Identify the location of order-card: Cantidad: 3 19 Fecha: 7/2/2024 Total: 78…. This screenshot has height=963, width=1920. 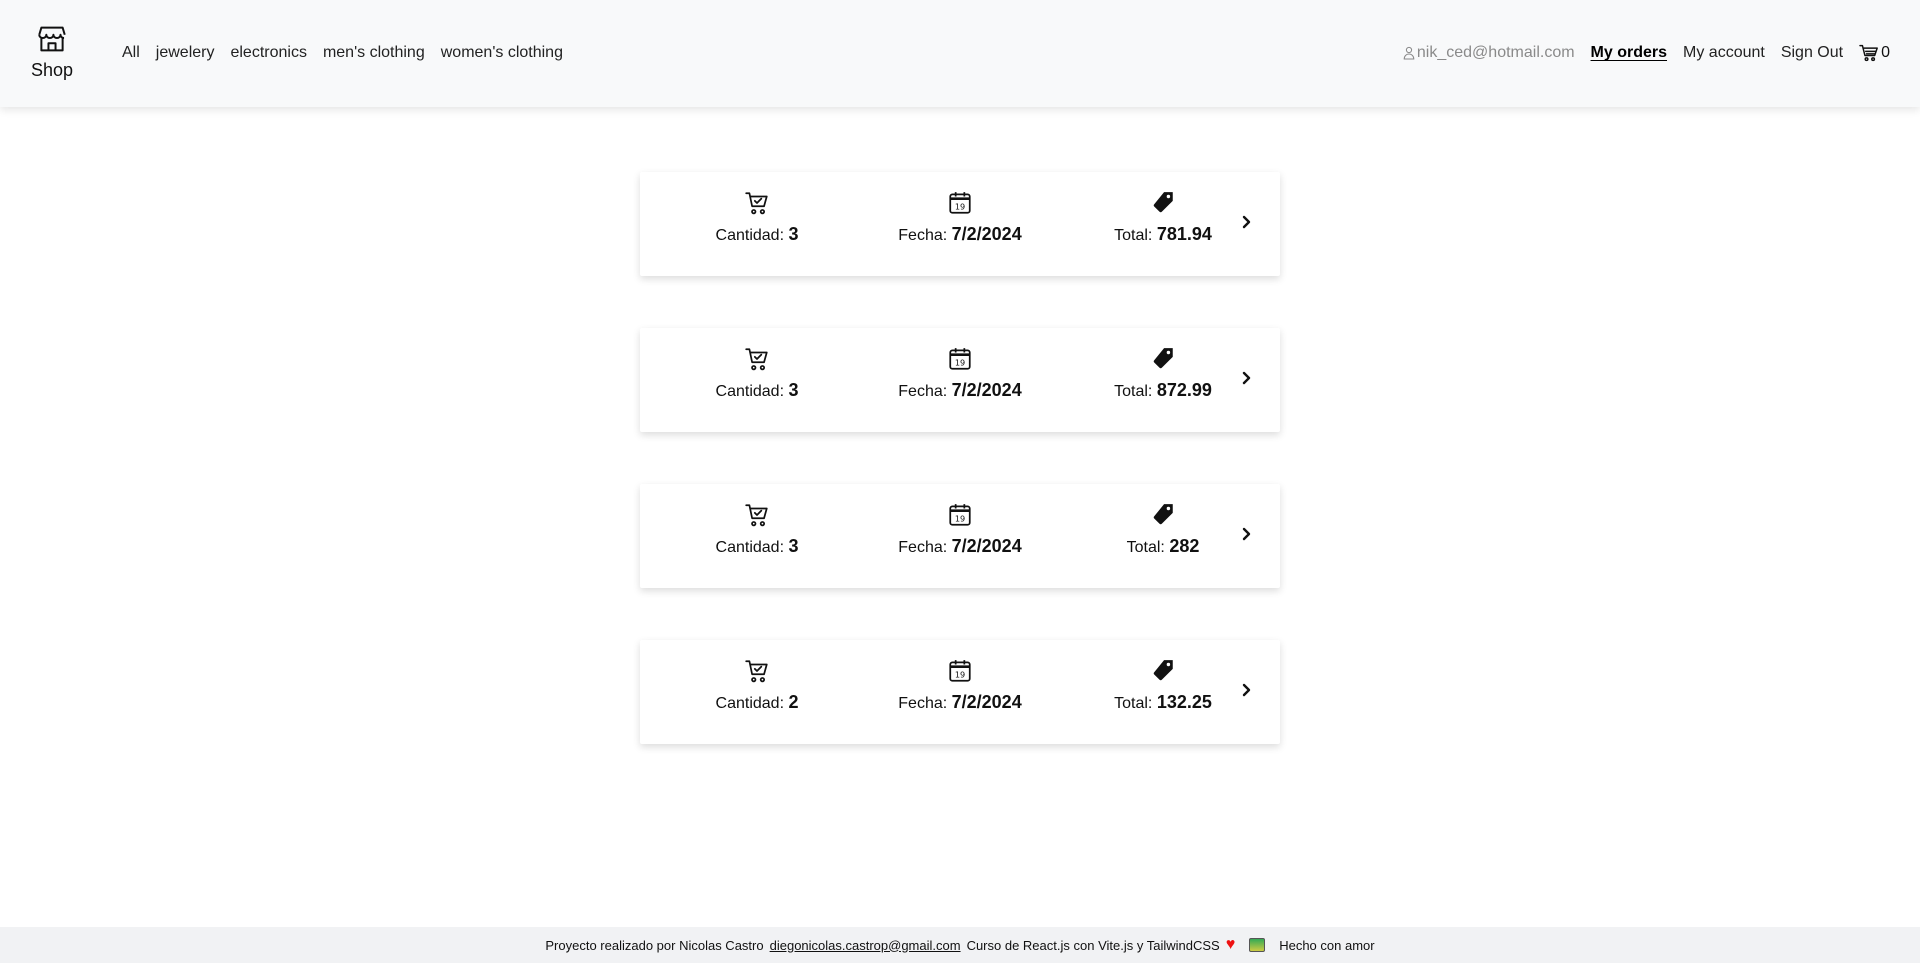
(960, 224).